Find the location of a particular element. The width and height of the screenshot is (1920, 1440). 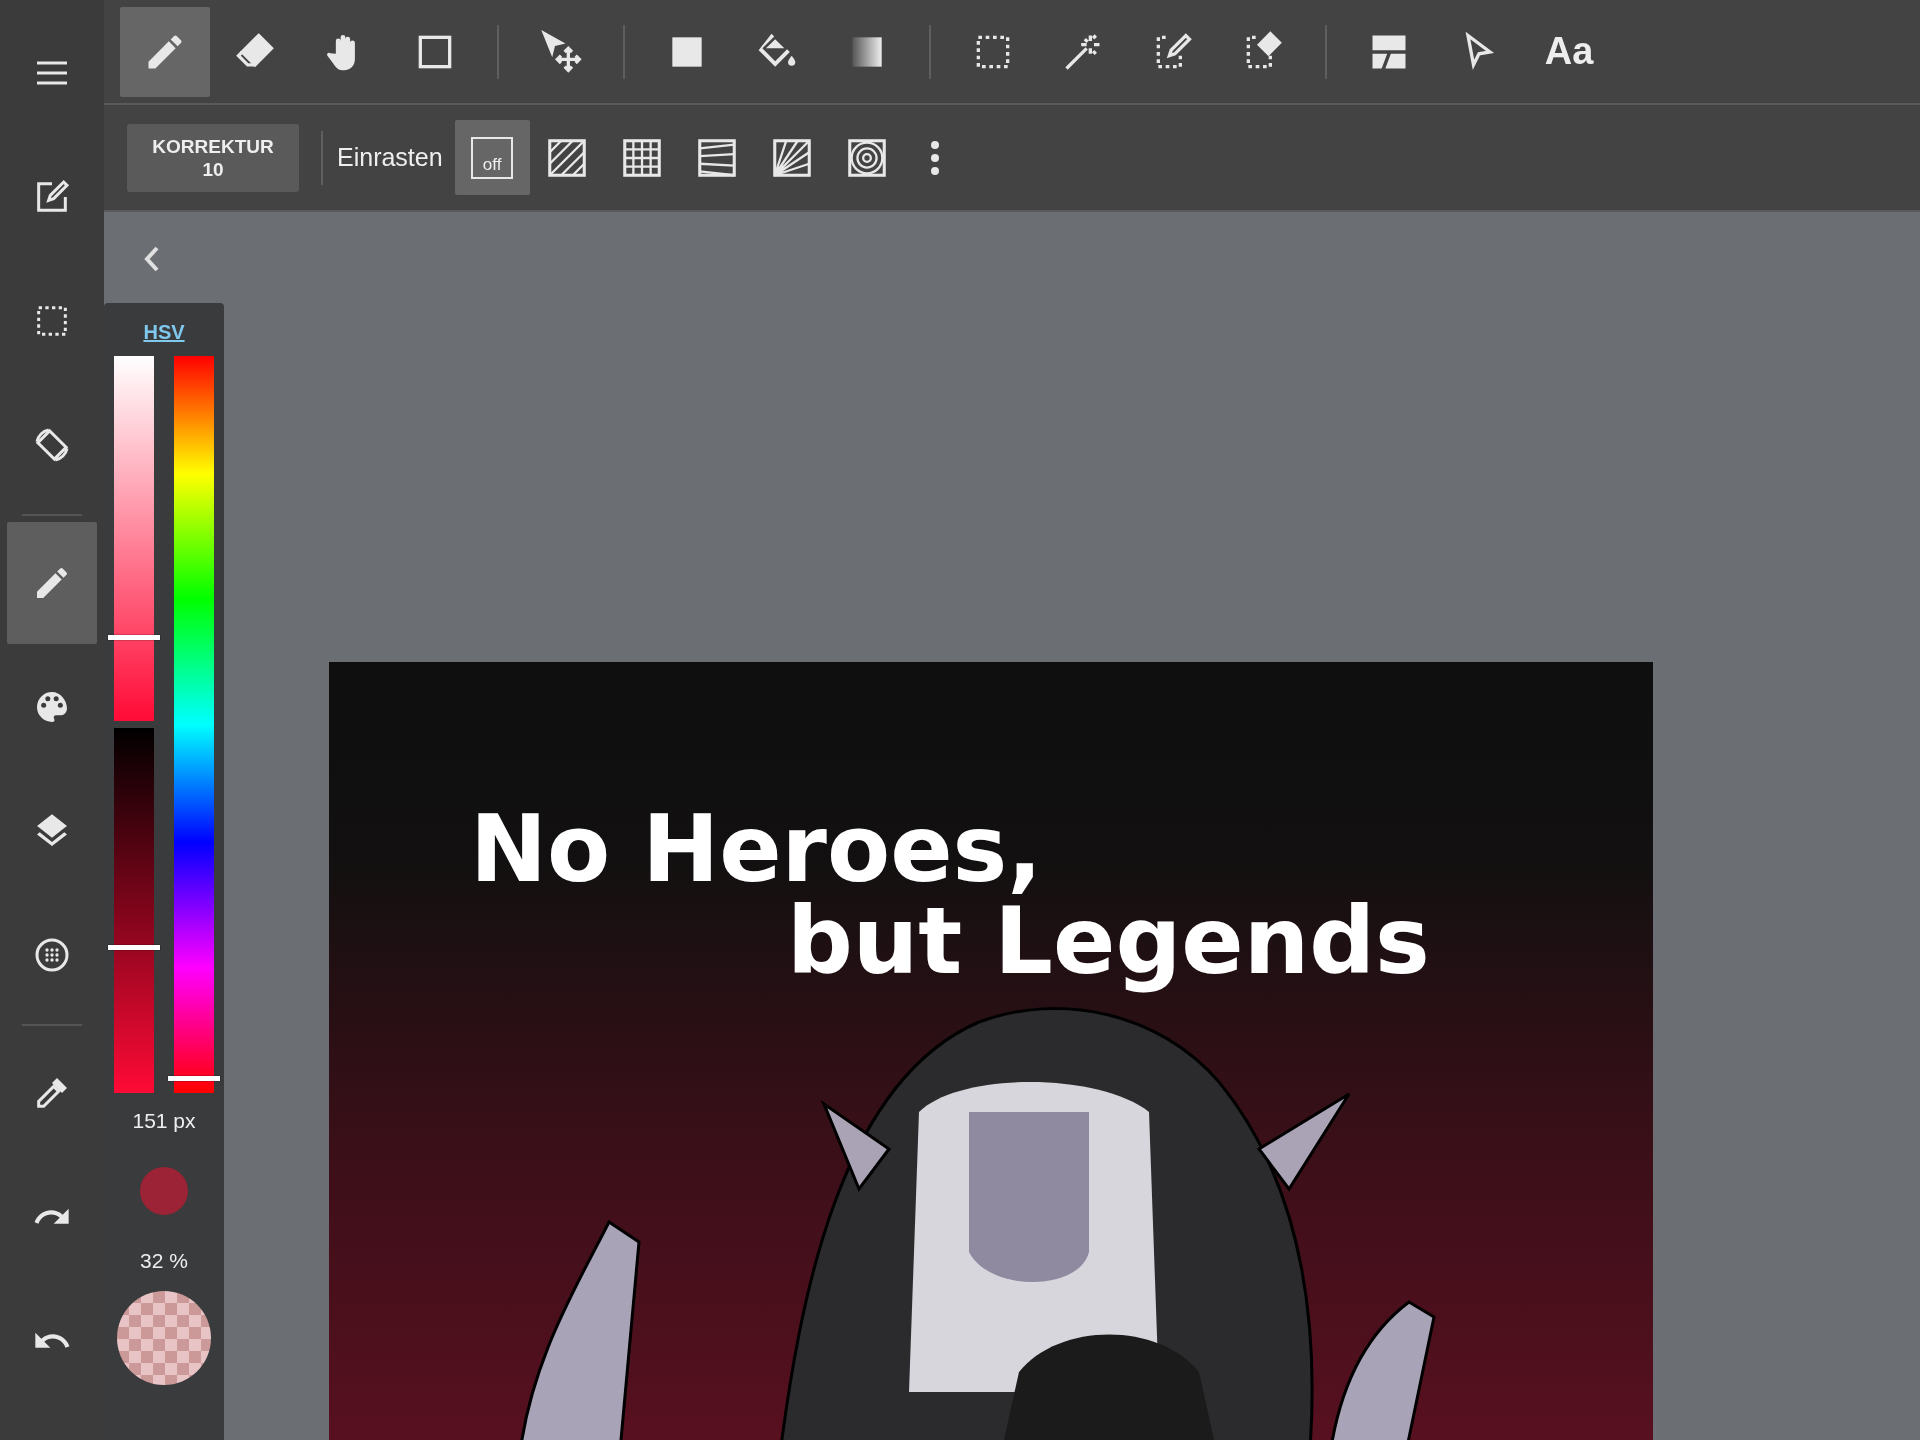

snap-off-snap-button: off is located at coordinates (492, 157).